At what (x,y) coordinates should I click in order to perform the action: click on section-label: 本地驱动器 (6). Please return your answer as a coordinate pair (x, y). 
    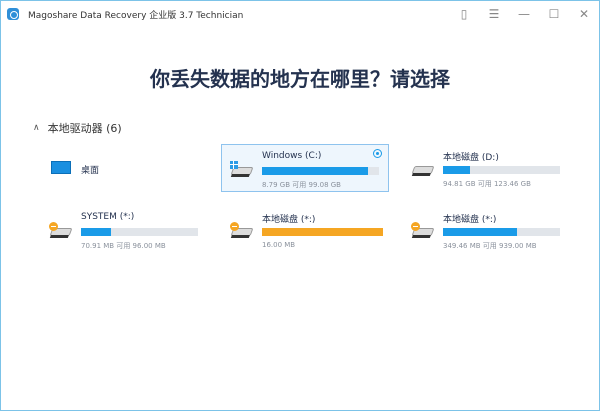
    Looking at the image, I should click on (84, 128).